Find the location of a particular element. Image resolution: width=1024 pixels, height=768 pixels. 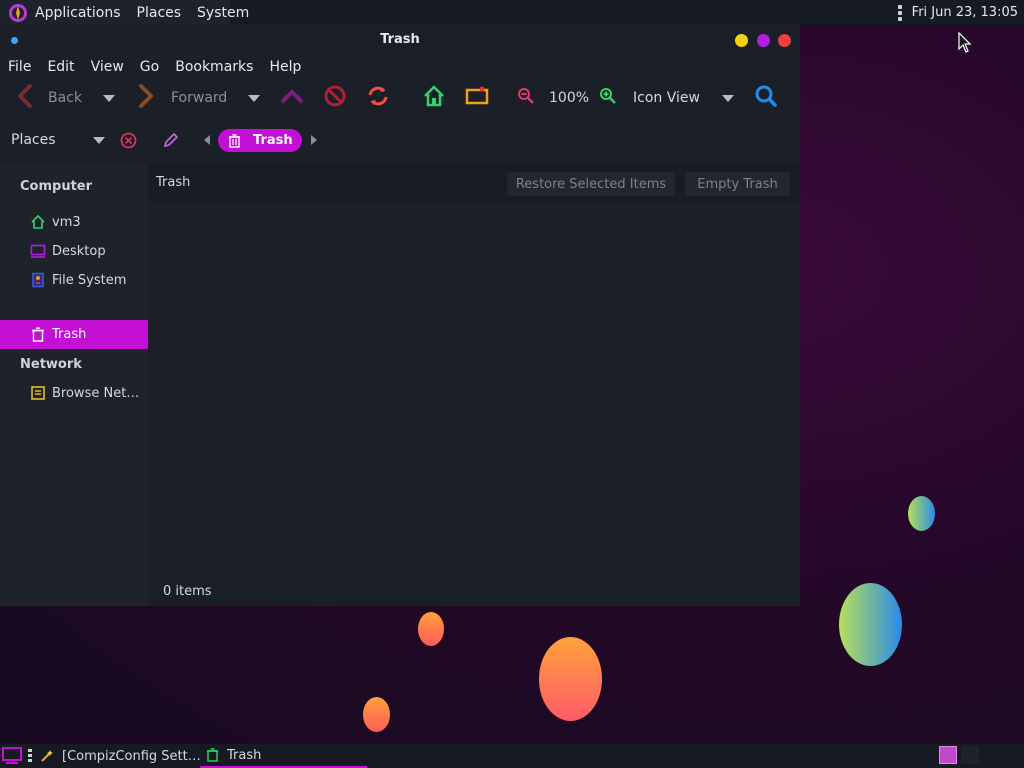

view-mode-select: Icon View is located at coordinates (666, 98).